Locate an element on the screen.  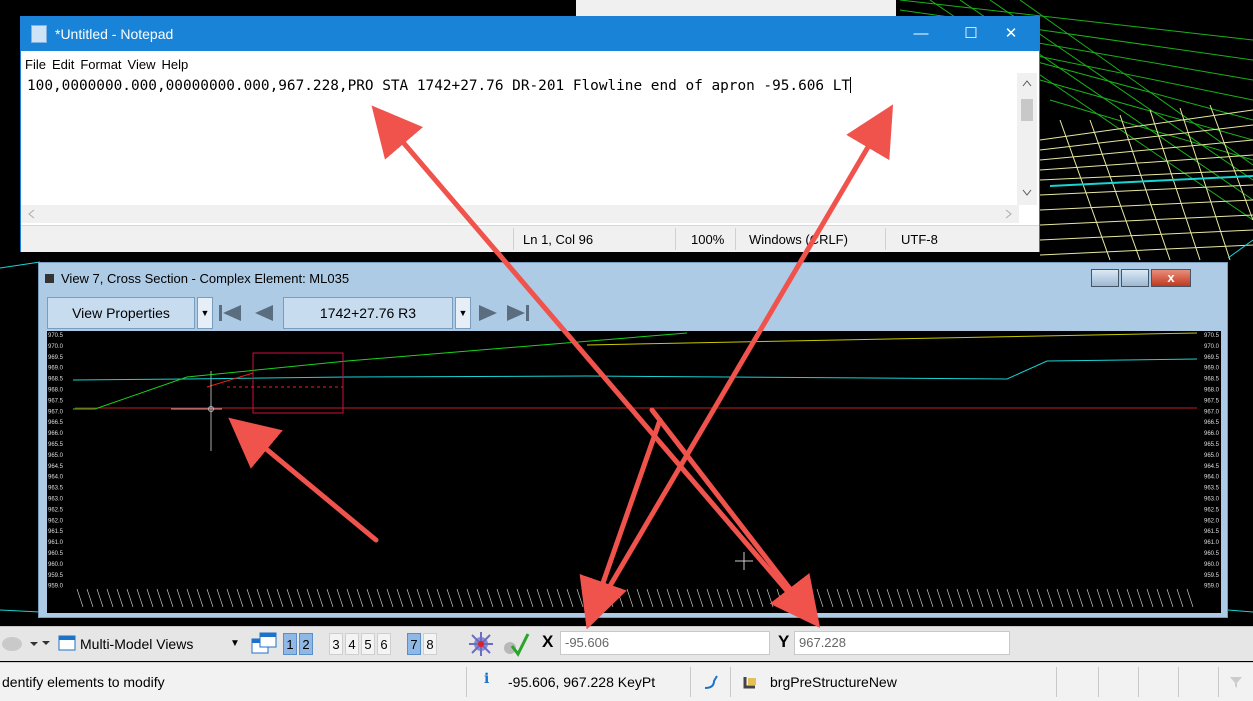
y-axis-label-left: 962.5 is located at coordinates (56, 510).